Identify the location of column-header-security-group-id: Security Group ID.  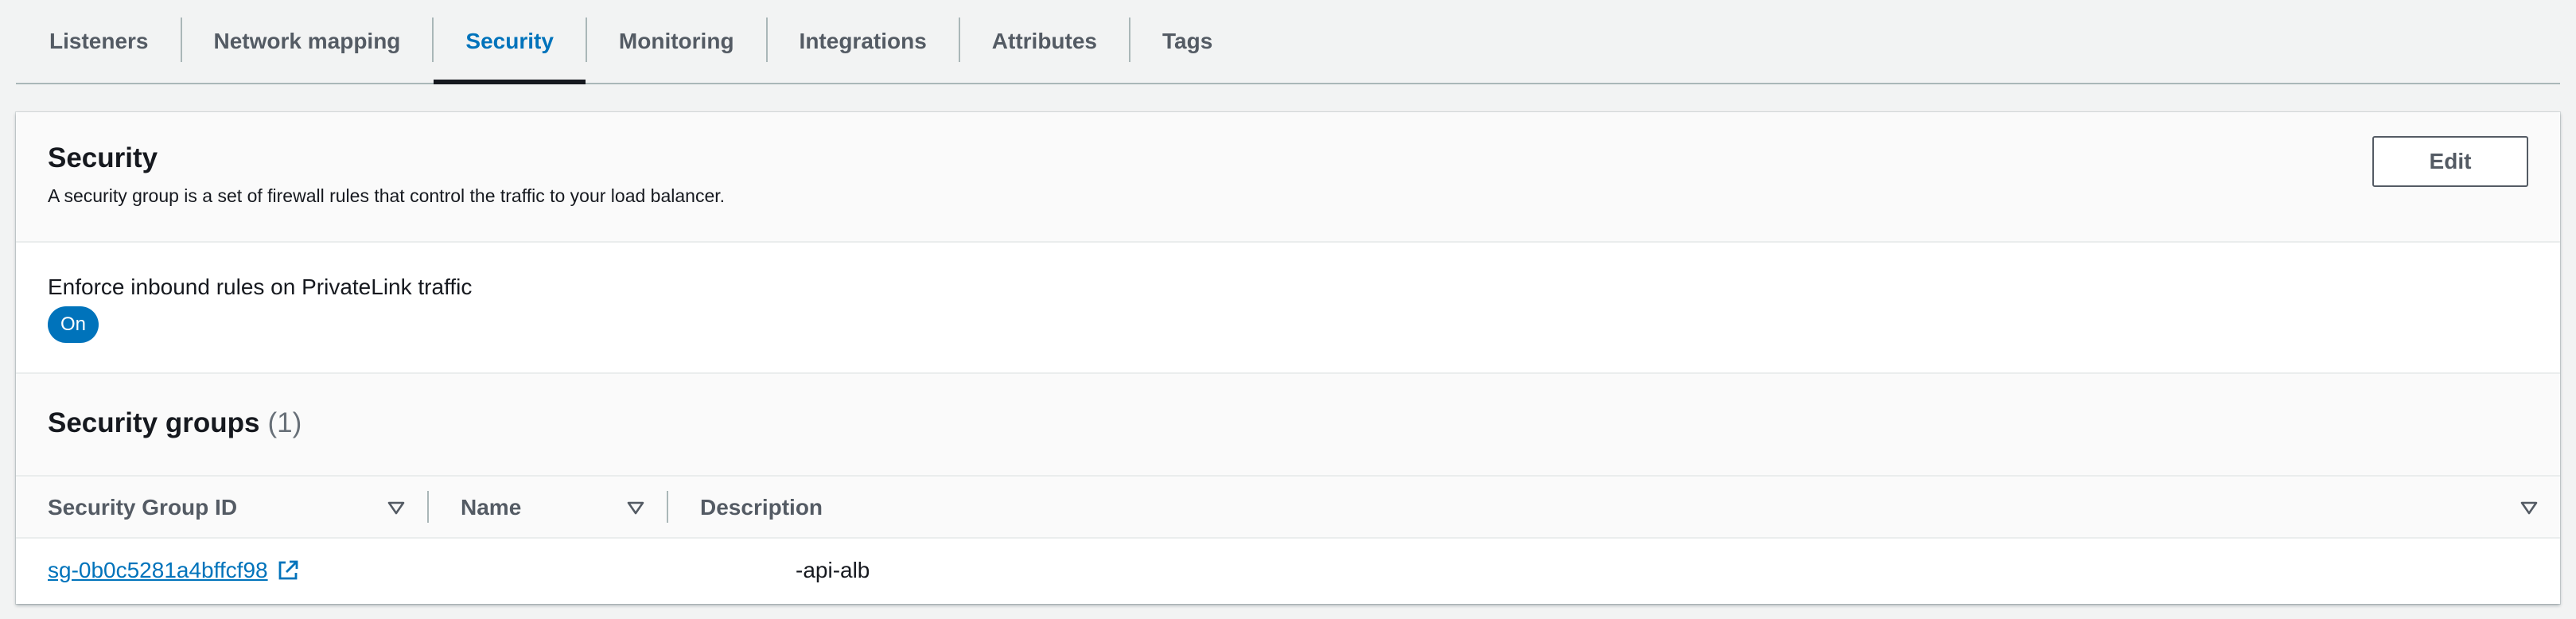
(143, 508).